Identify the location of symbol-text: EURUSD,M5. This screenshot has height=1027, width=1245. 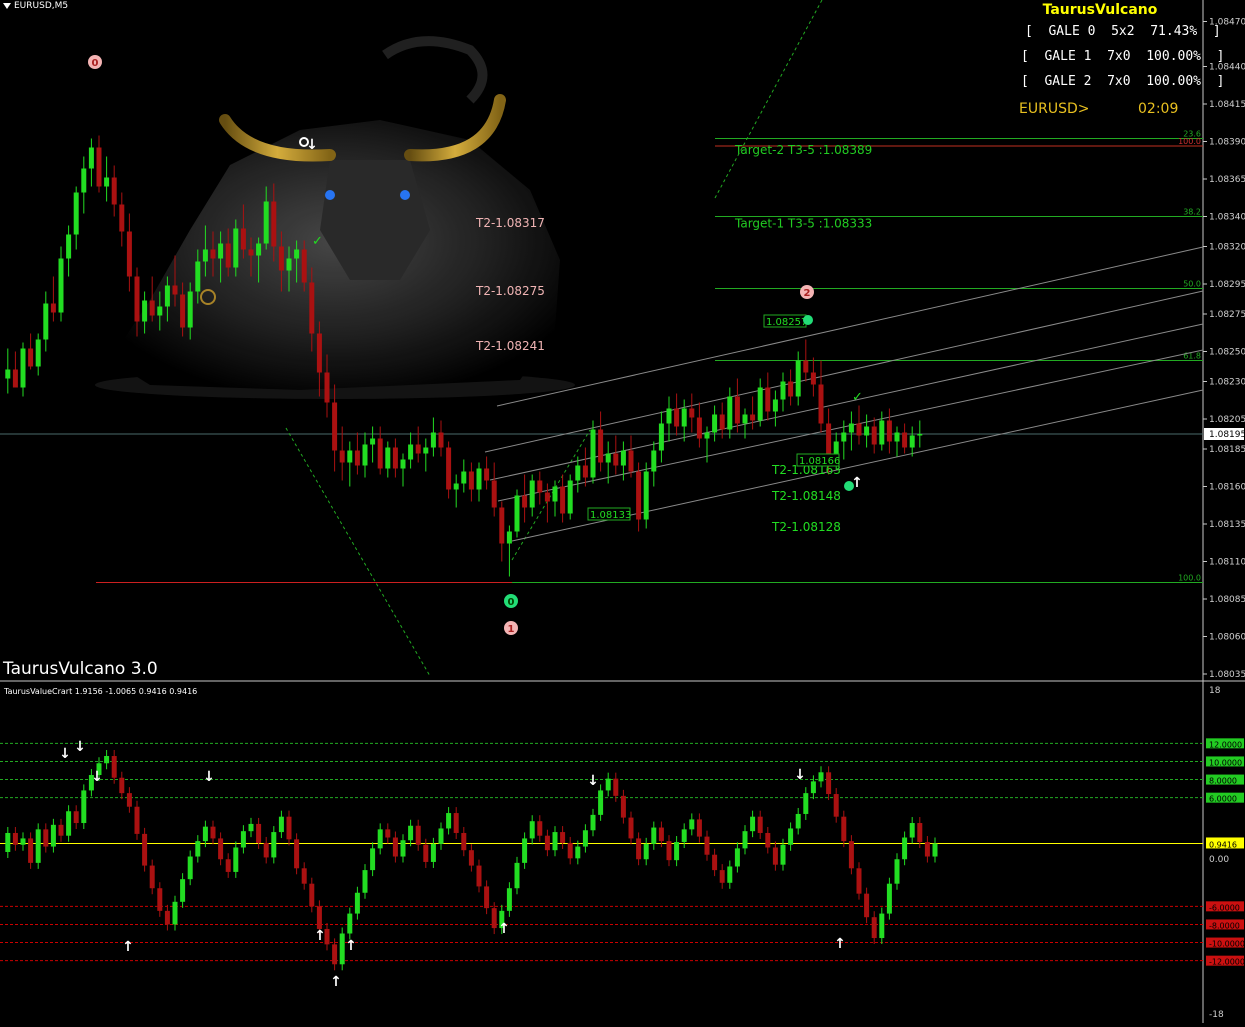
(41, 6).